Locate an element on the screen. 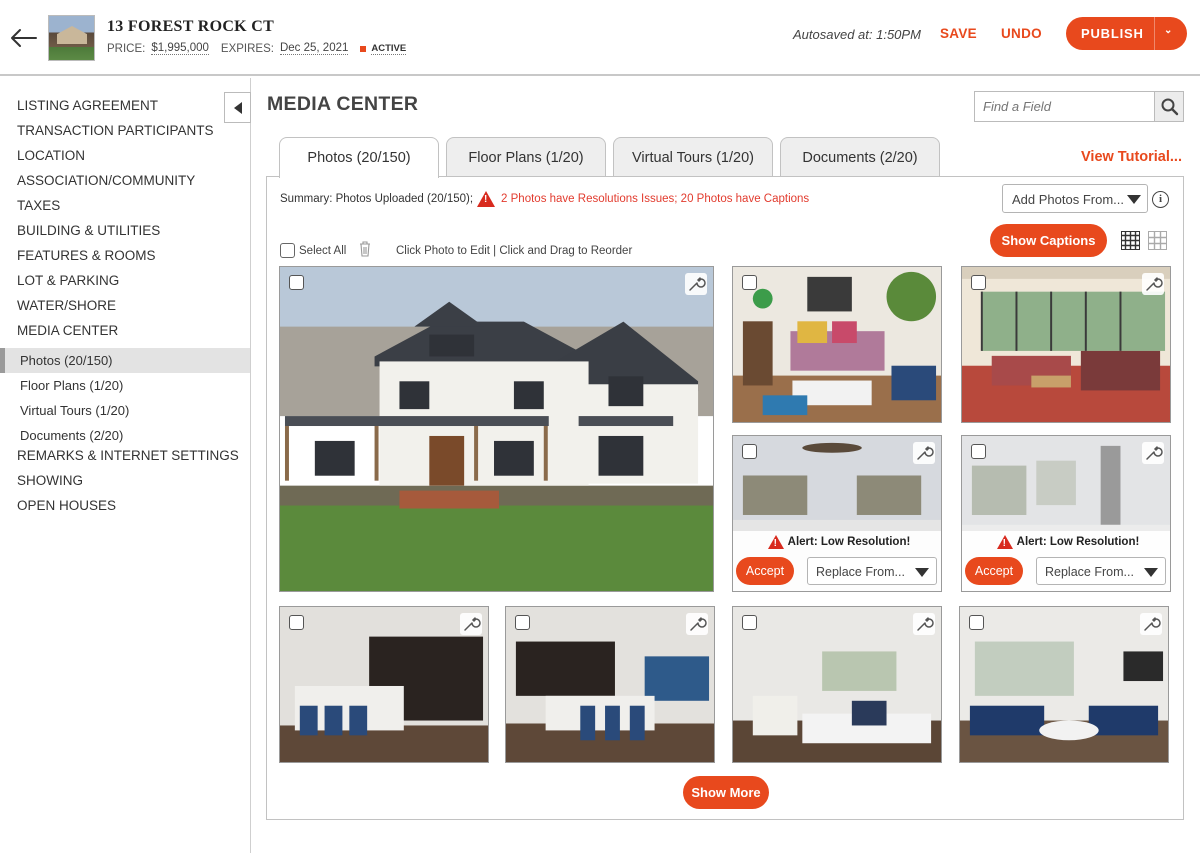  save-button: SAVE is located at coordinates (958, 33).